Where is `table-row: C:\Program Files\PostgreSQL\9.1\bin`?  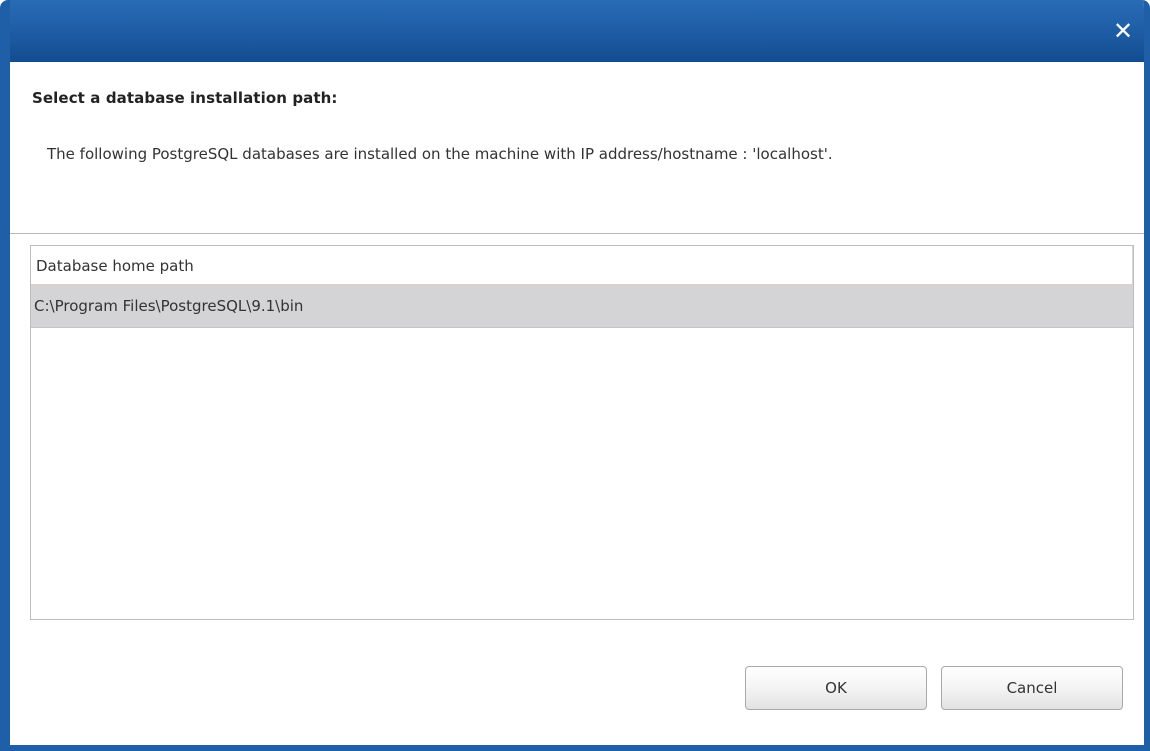 table-row: C:\Program Files\PostgreSQL\9.1\bin is located at coordinates (582, 307).